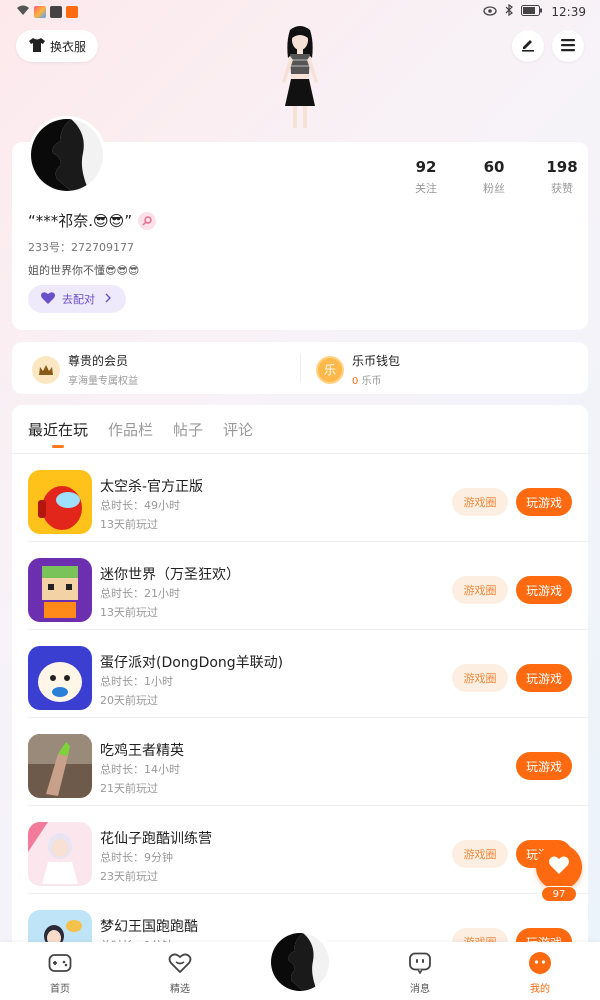 This screenshot has height=1000, width=600. Describe the element at coordinates (37, 46) in the screenshot. I see `shirt-icon` at that location.